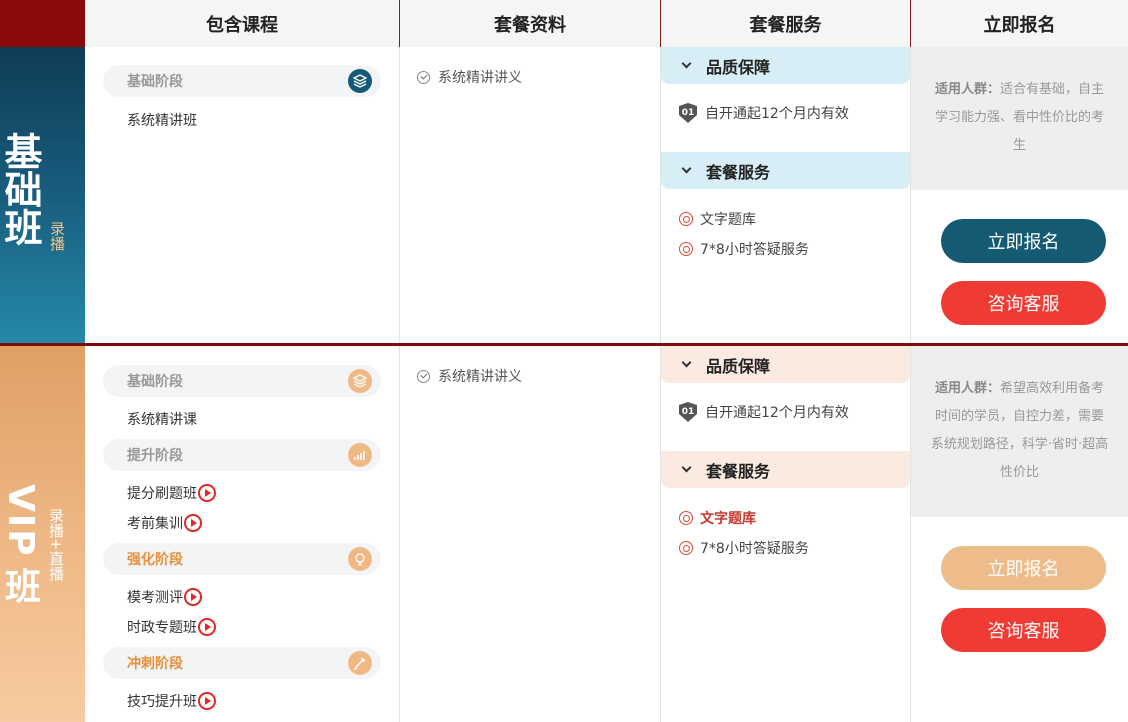 This screenshot has height=722, width=1128. What do you see at coordinates (242, 455) in the screenshot?
I see `stage-improve: 提升阶段` at bounding box center [242, 455].